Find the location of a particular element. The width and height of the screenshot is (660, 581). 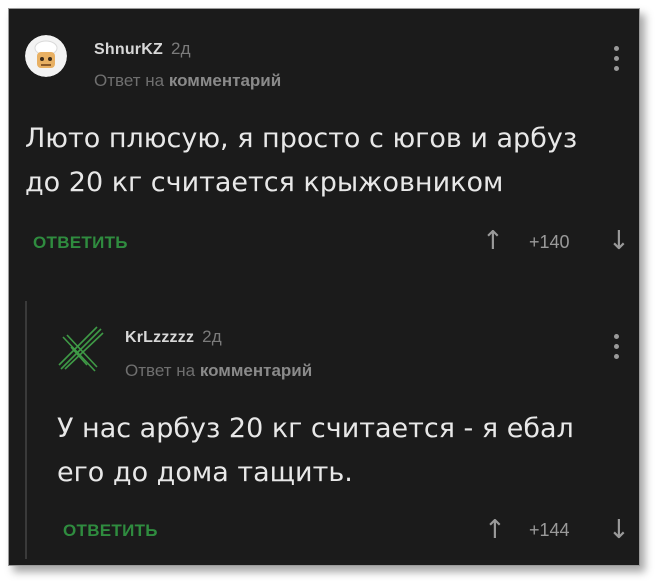

thread-line is located at coordinates (26, 430).